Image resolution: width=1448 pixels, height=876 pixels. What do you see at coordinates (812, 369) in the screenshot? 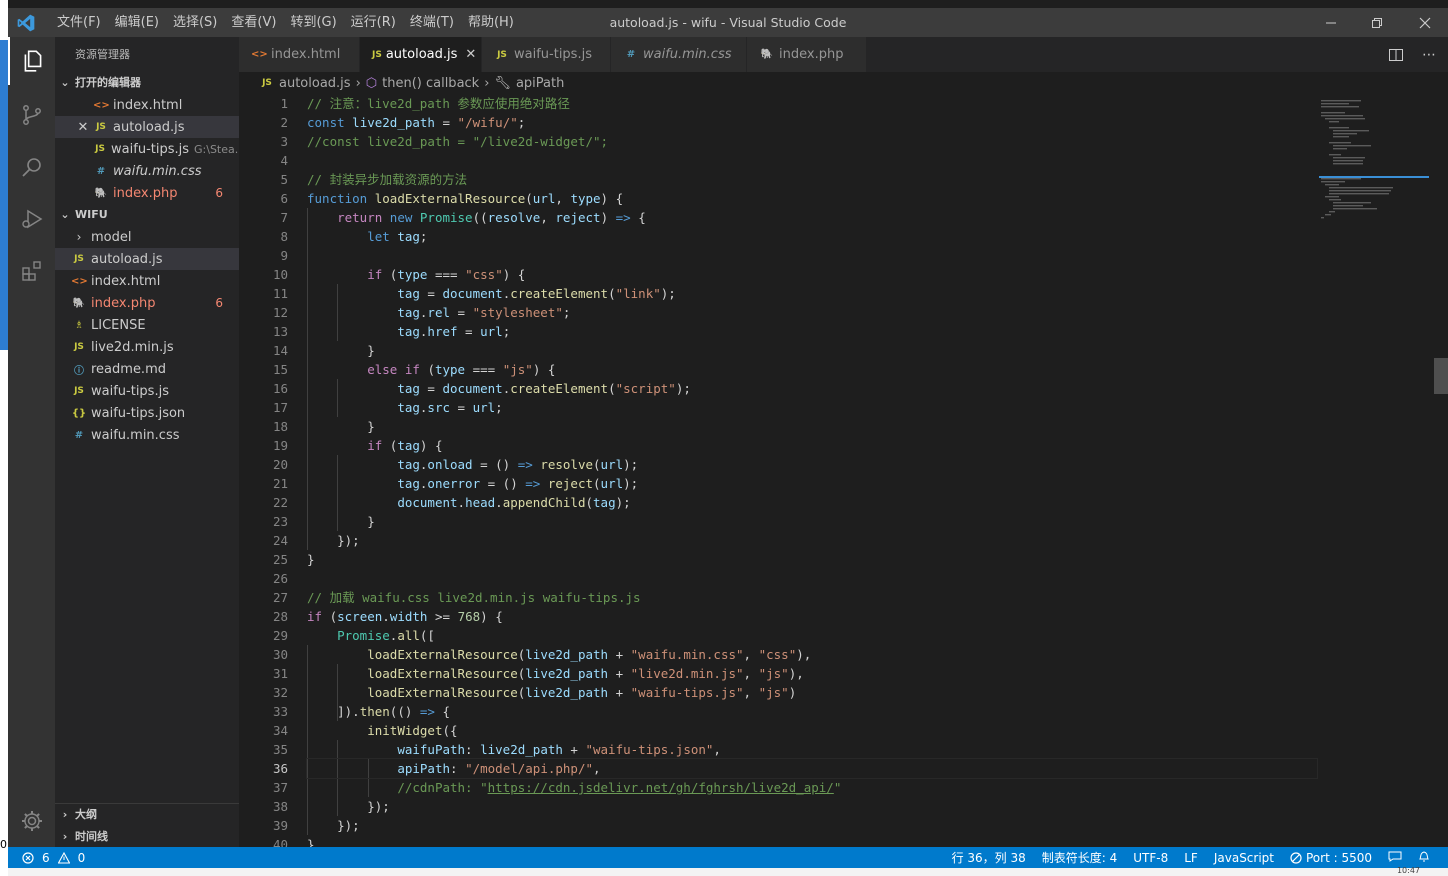
I see `code-line: else if (type === "js") {` at bounding box center [812, 369].